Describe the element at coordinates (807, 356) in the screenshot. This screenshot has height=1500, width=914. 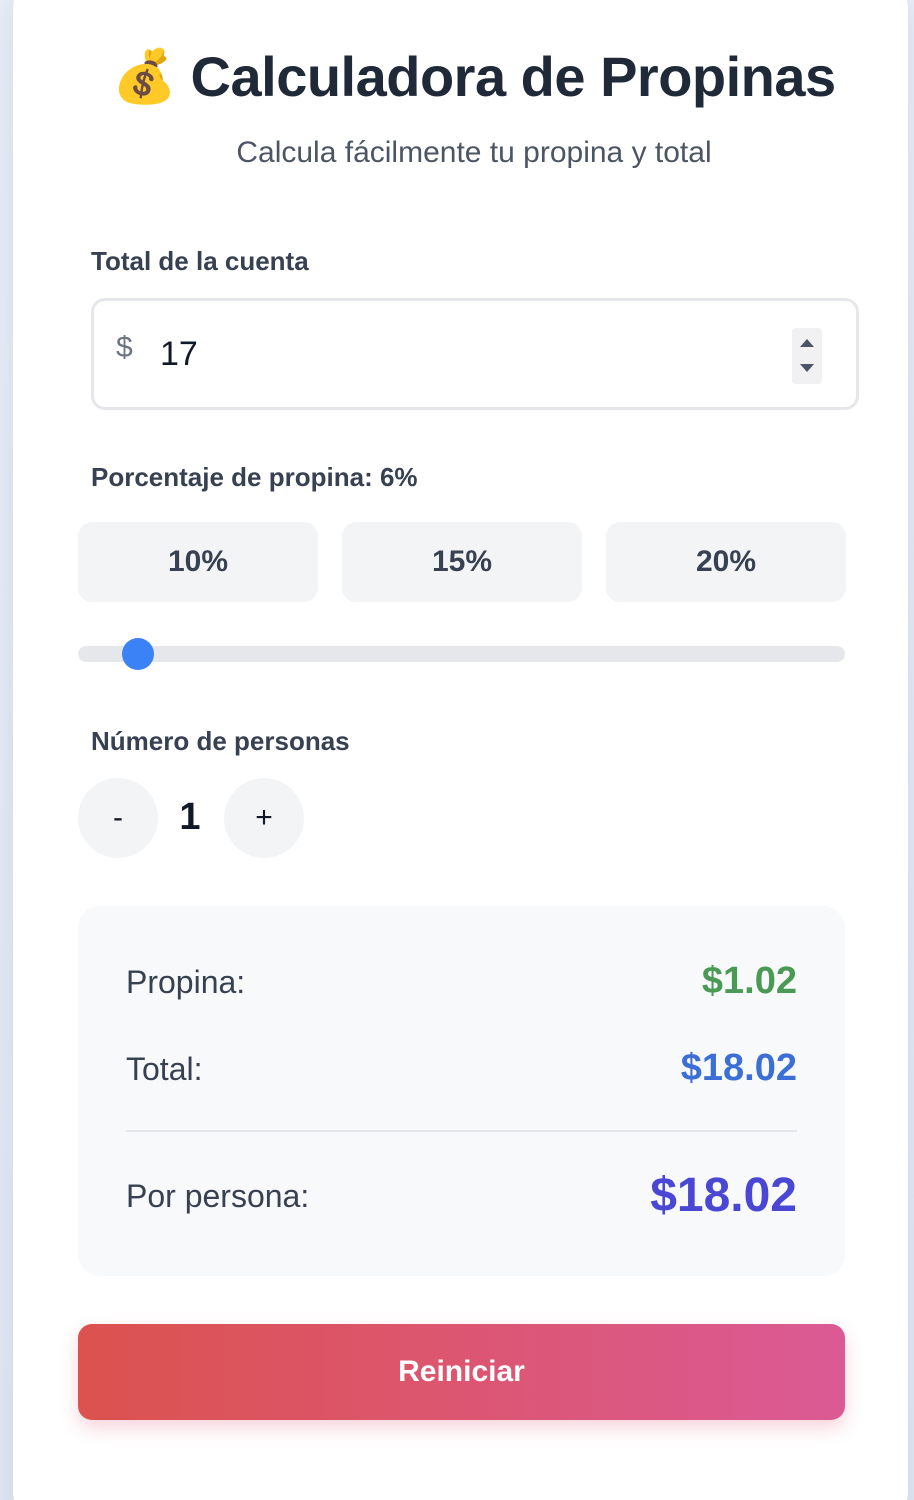
I see `number-spinner` at that location.